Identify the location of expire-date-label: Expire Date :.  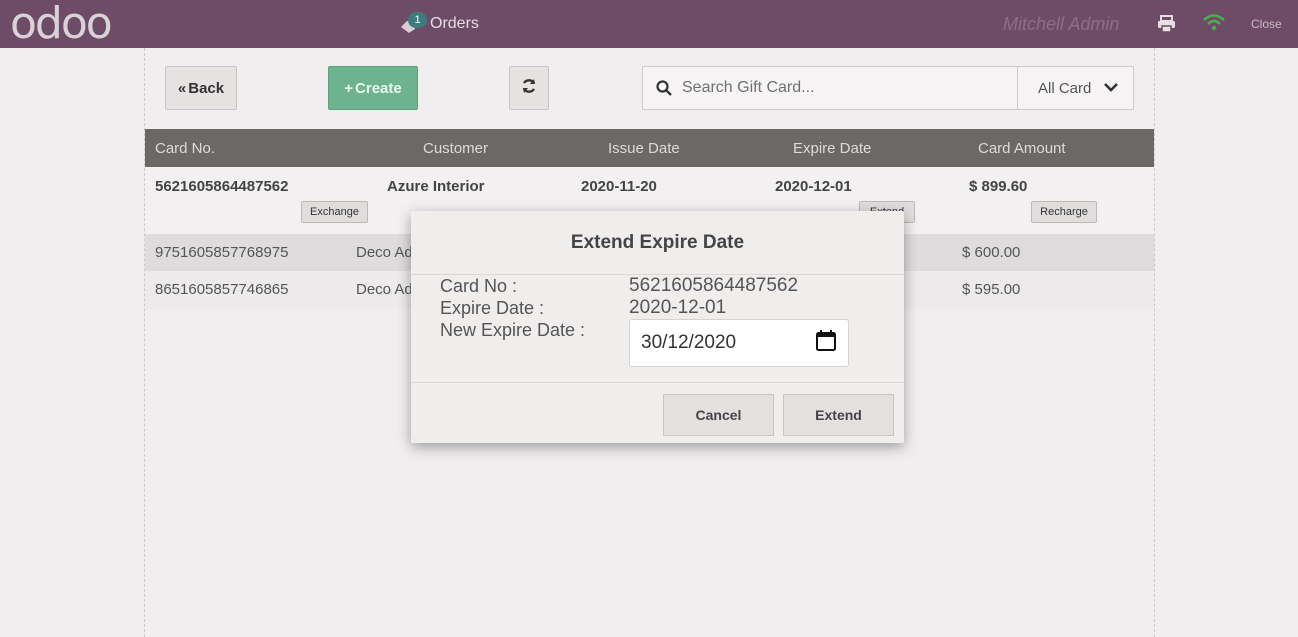
(492, 308).